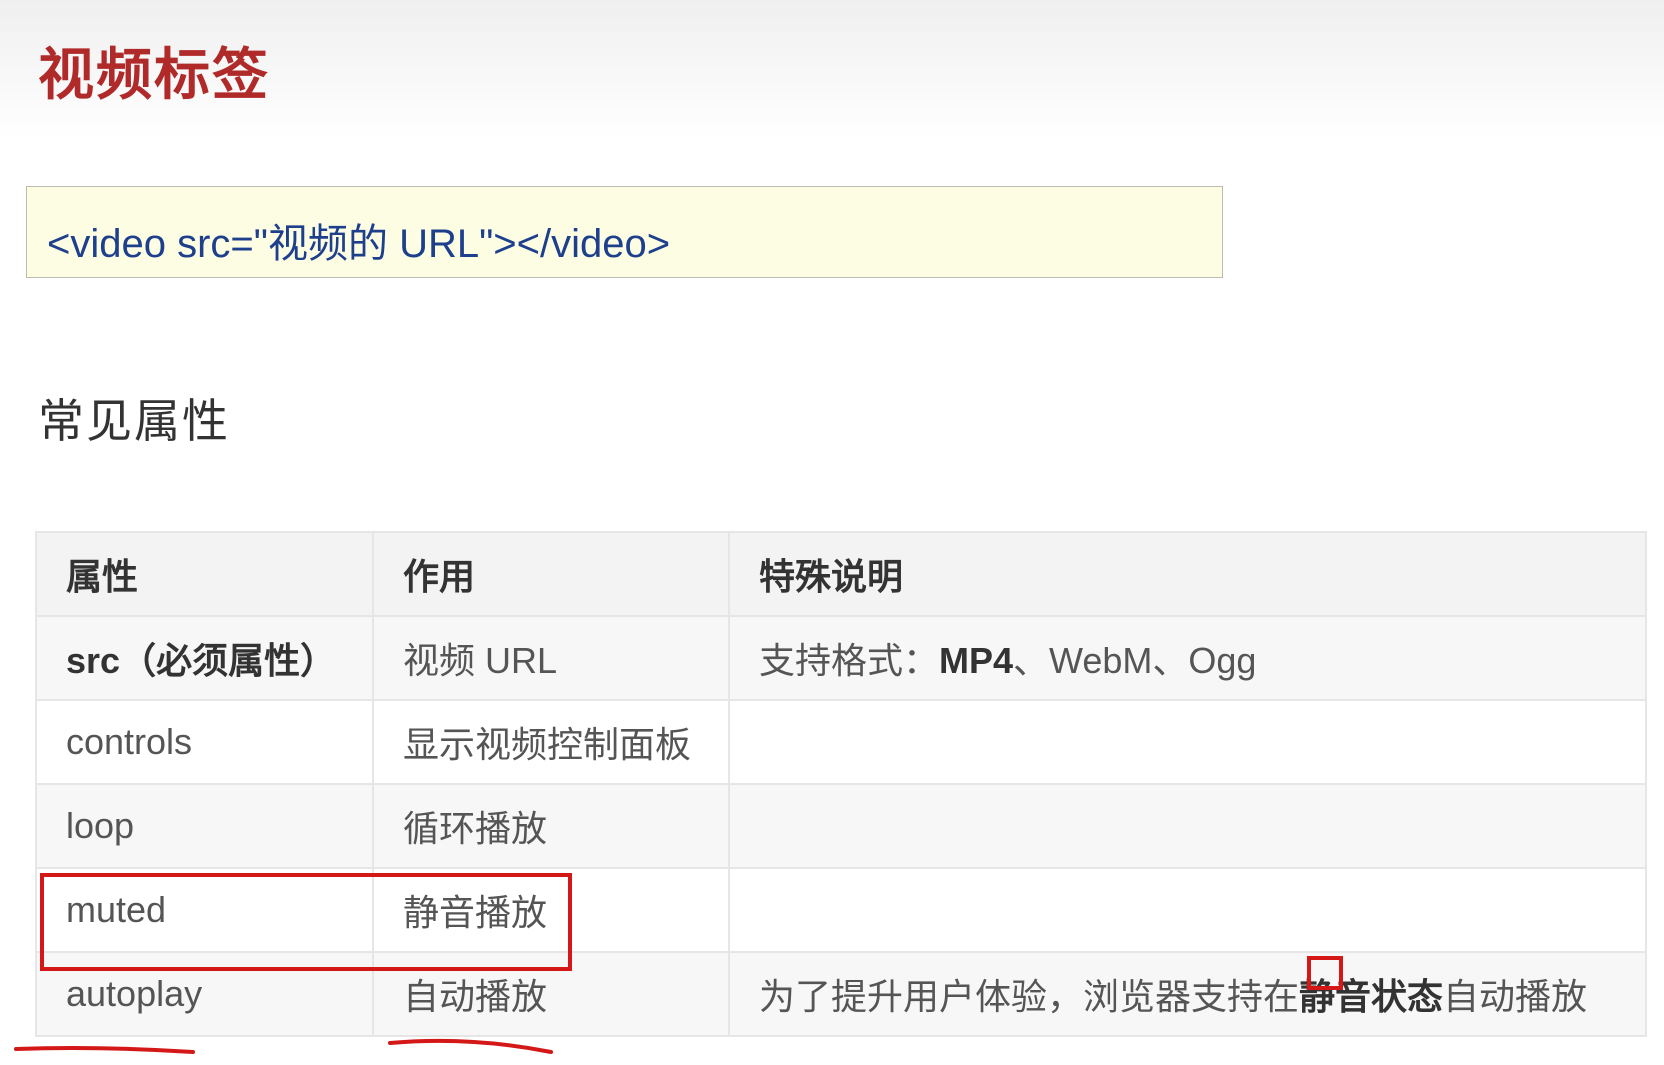 The image size is (1664, 1065). What do you see at coordinates (104, 1050) in the screenshot?
I see `underline-autoplay` at bounding box center [104, 1050].